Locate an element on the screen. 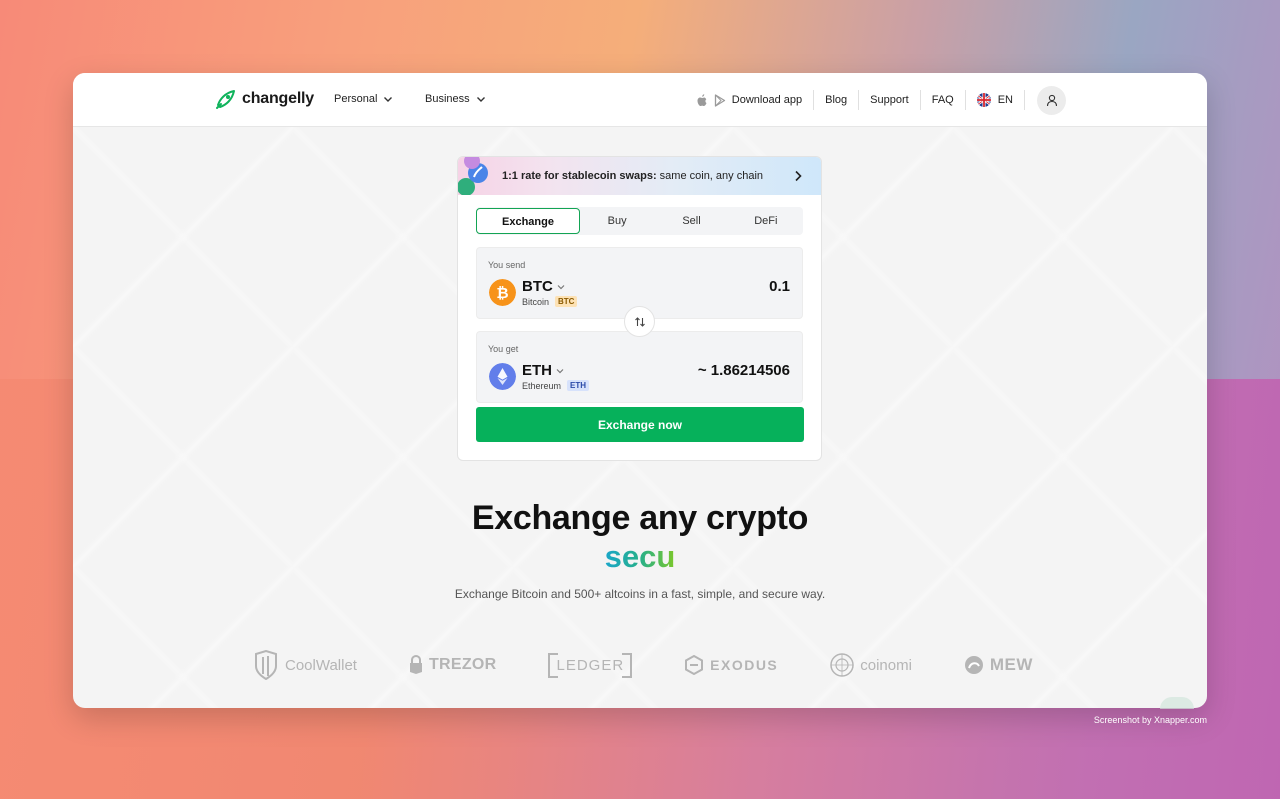 The width and height of the screenshot is (1280, 799). blog-link: Blog is located at coordinates (837, 100).